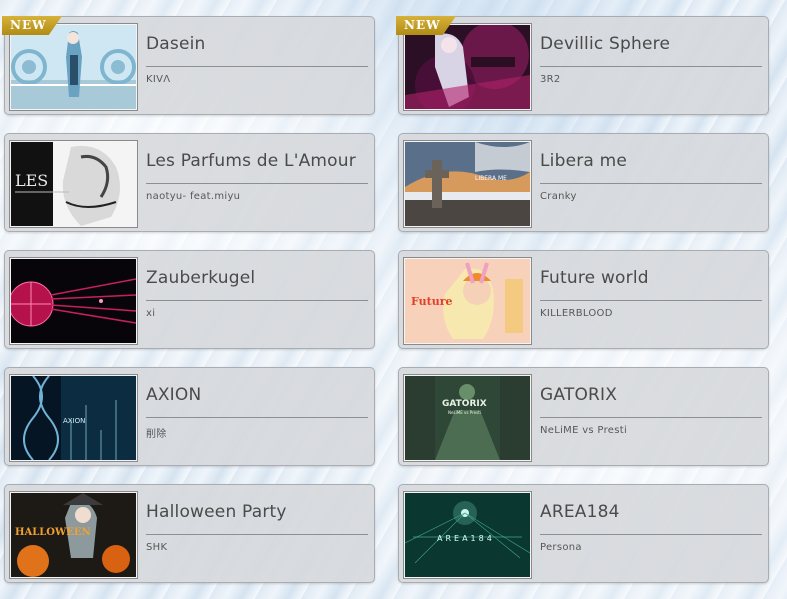  What do you see at coordinates (467, 418) in the screenshot?
I see `song-jacket: GATORIX NeLiME vs Presti` at bounding box center [467, 418].